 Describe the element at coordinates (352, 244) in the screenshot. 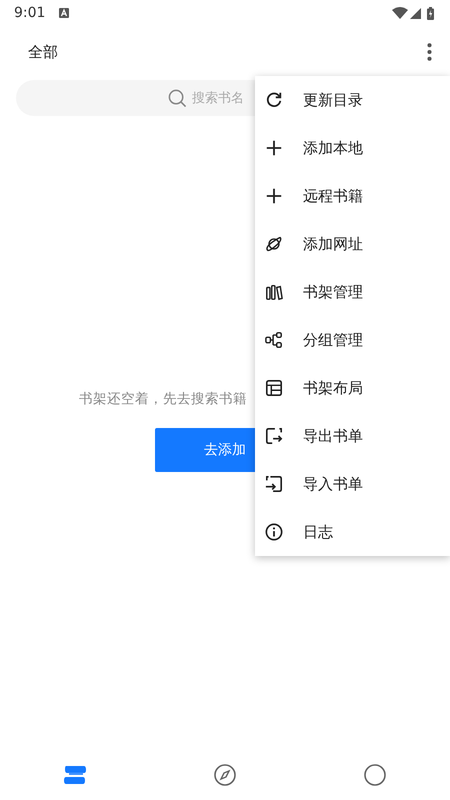

I see `menu-item: 添加网址` at that location.